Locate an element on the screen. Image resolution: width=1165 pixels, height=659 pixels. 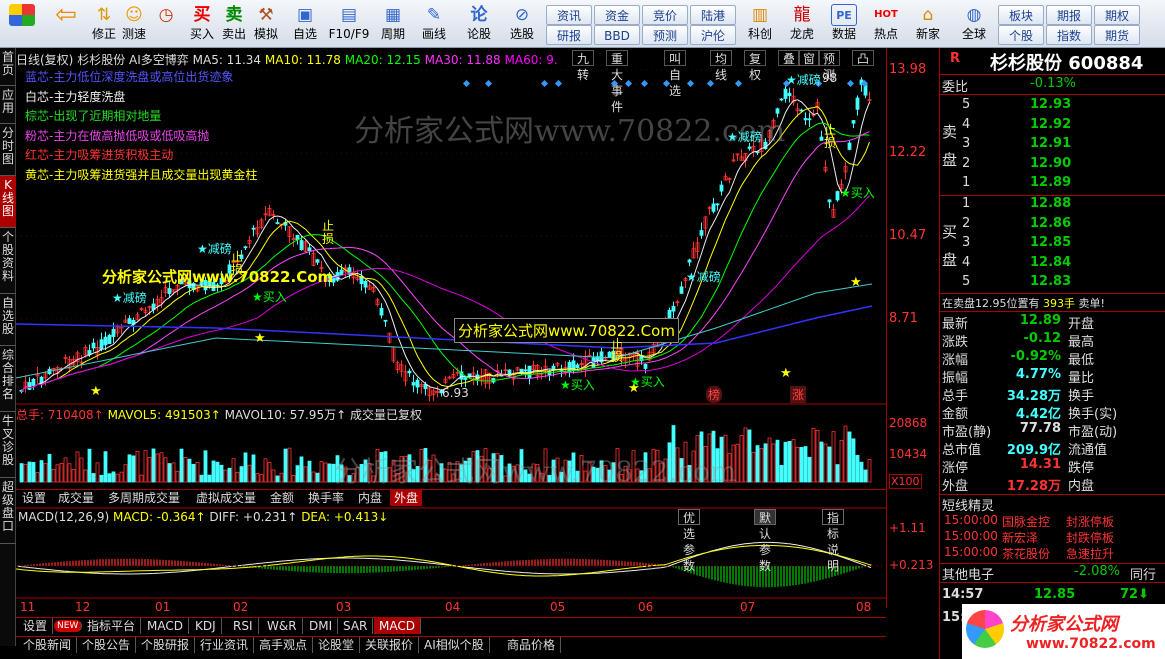
ask-price-1: 12.89 is located at coordinates (1050, 182).